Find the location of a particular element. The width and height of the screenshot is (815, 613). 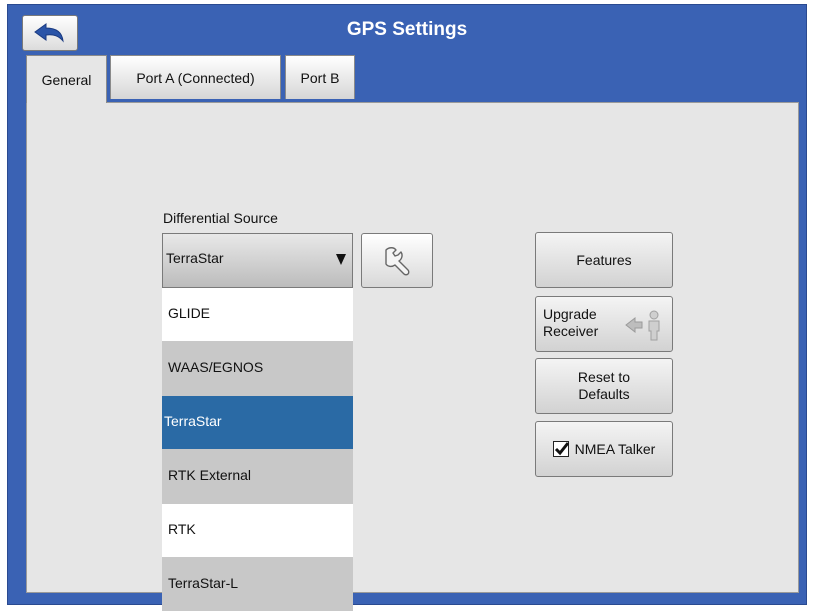

upgrade-line1: Upgrade is located at coordinates (570, 314).